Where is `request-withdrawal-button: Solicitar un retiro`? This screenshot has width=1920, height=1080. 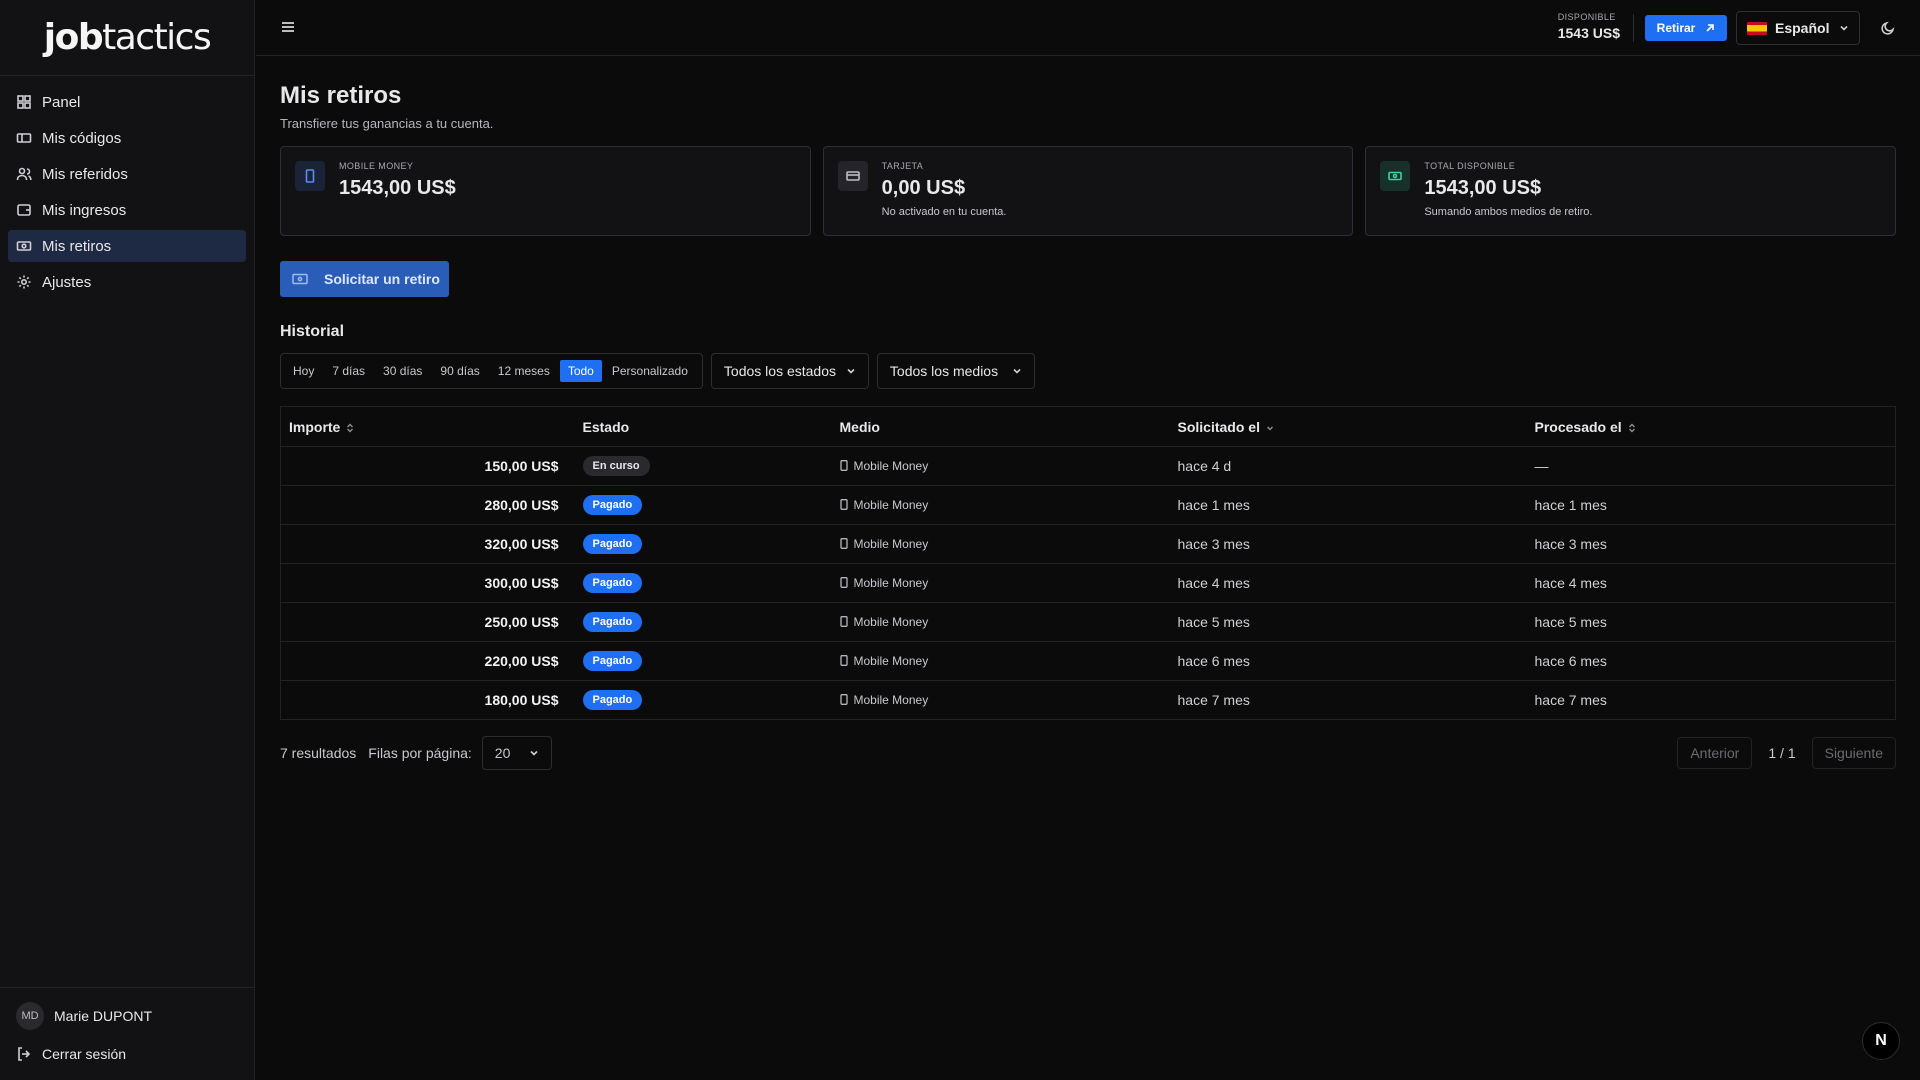 request-withdrawal-button: Solicitar un retiro is located at coordinates (364, 279).